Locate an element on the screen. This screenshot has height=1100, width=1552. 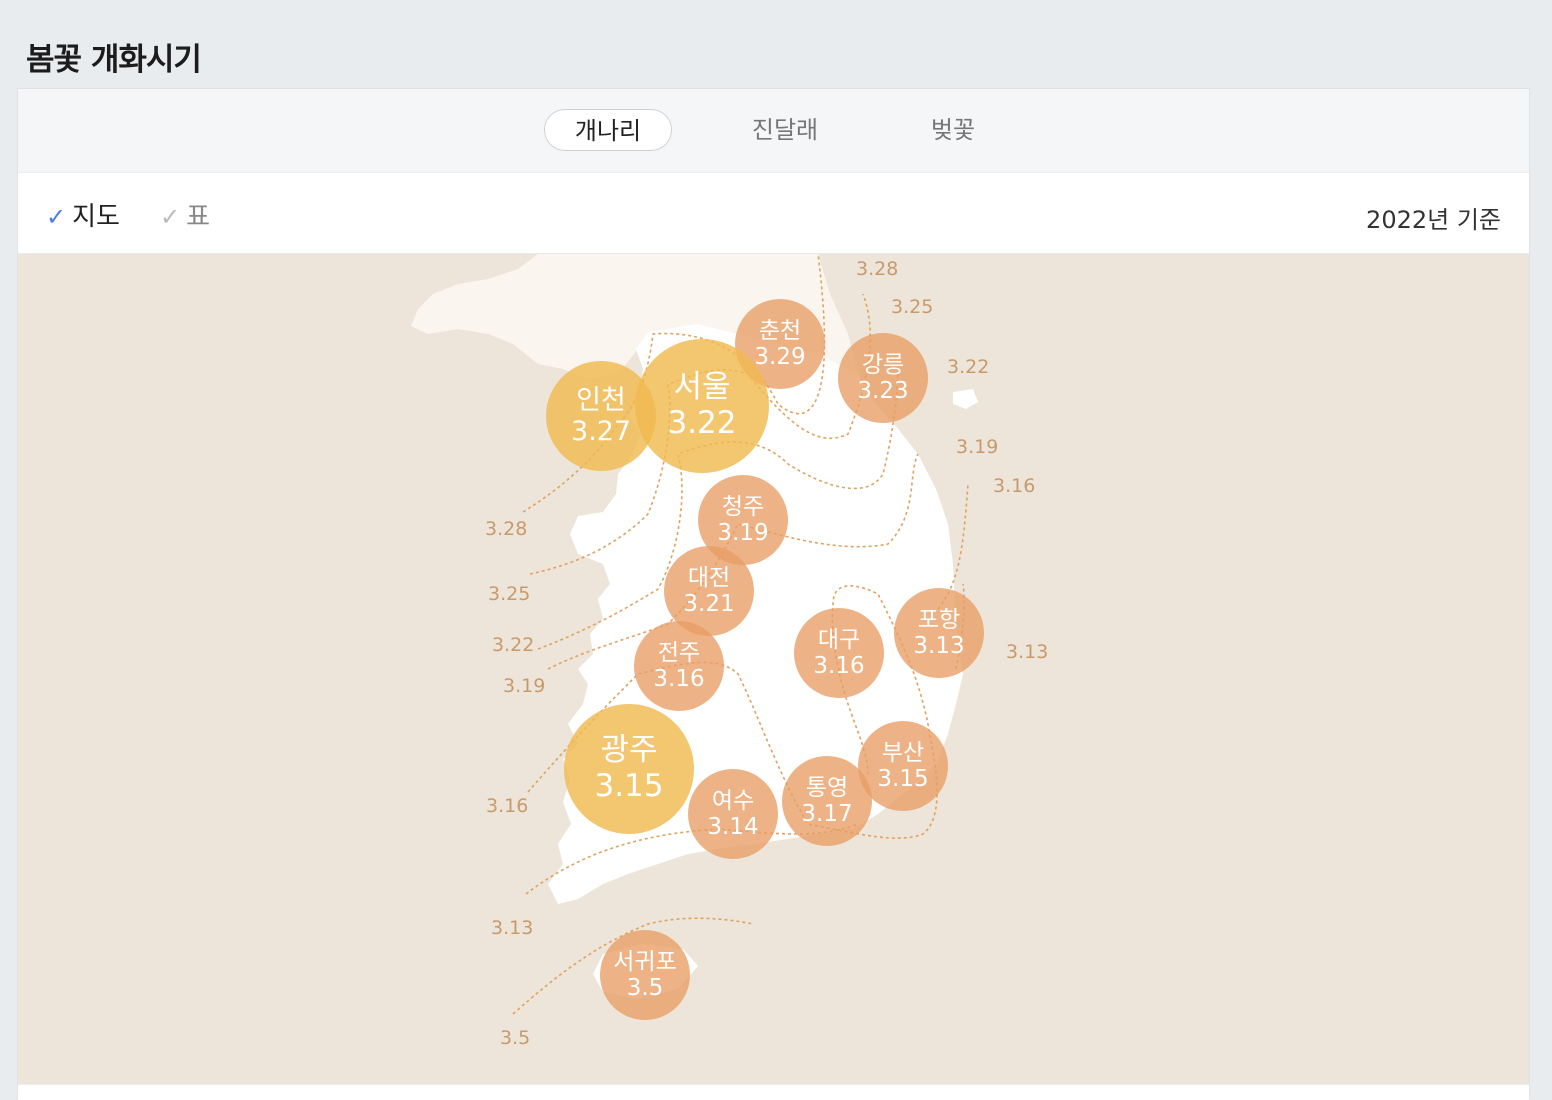
city-bubble-yeosu: 여수 3.14 is located at coordinates (733, 814).